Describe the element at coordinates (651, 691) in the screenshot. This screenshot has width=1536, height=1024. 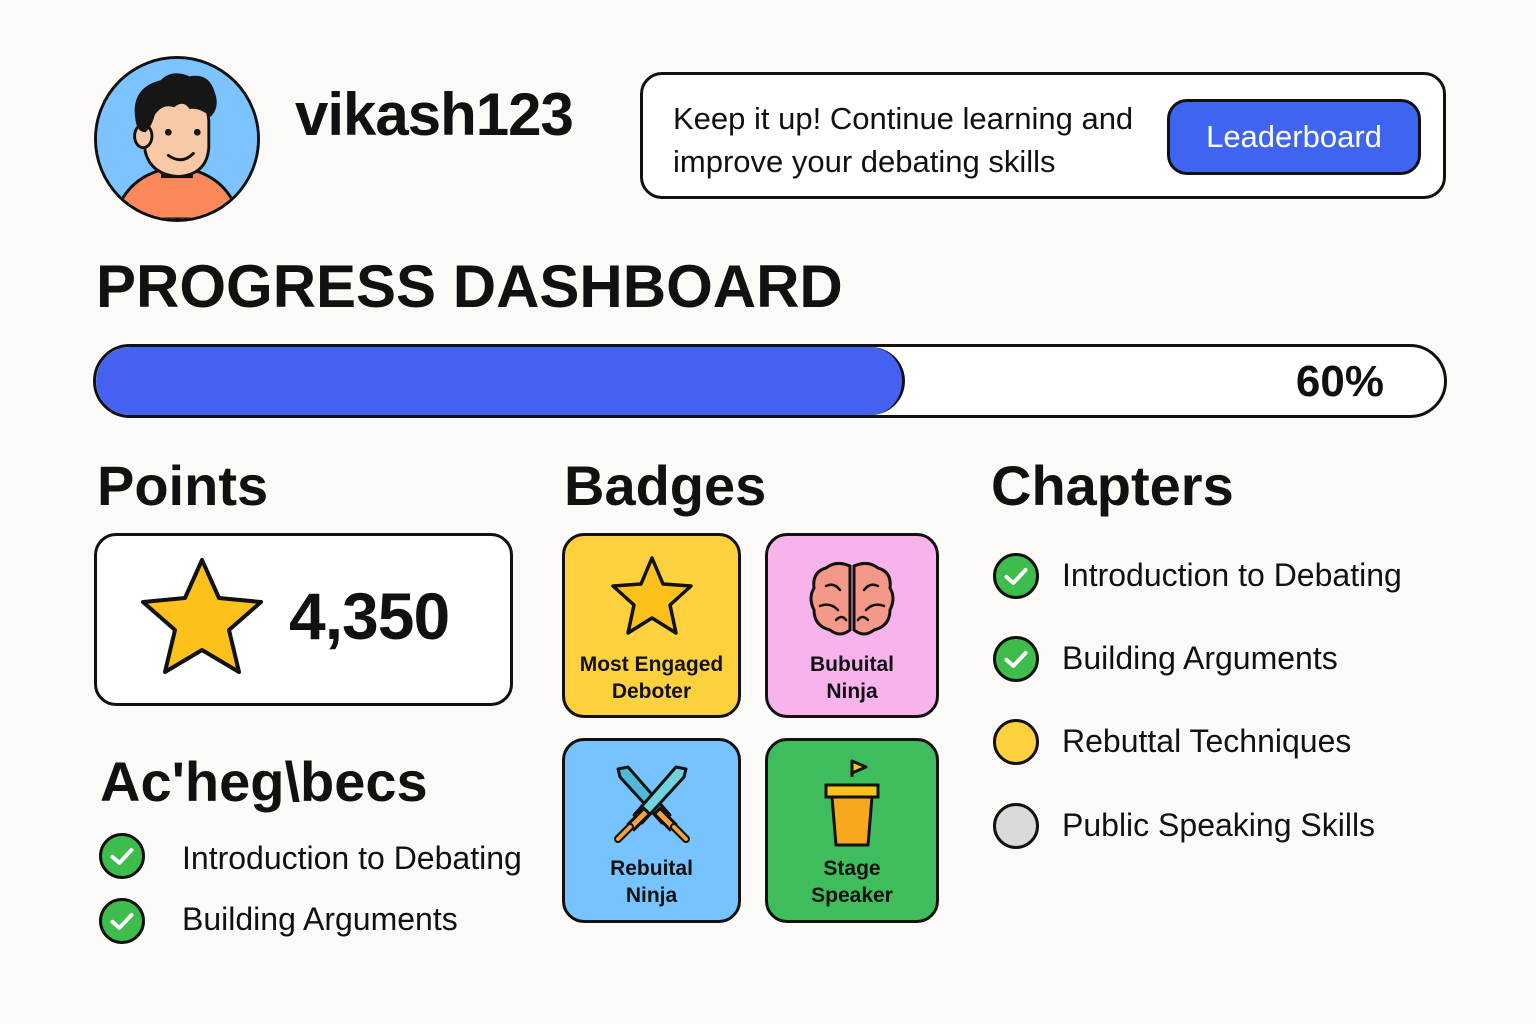
I see `badge-label-line2: Deboter` at that location.